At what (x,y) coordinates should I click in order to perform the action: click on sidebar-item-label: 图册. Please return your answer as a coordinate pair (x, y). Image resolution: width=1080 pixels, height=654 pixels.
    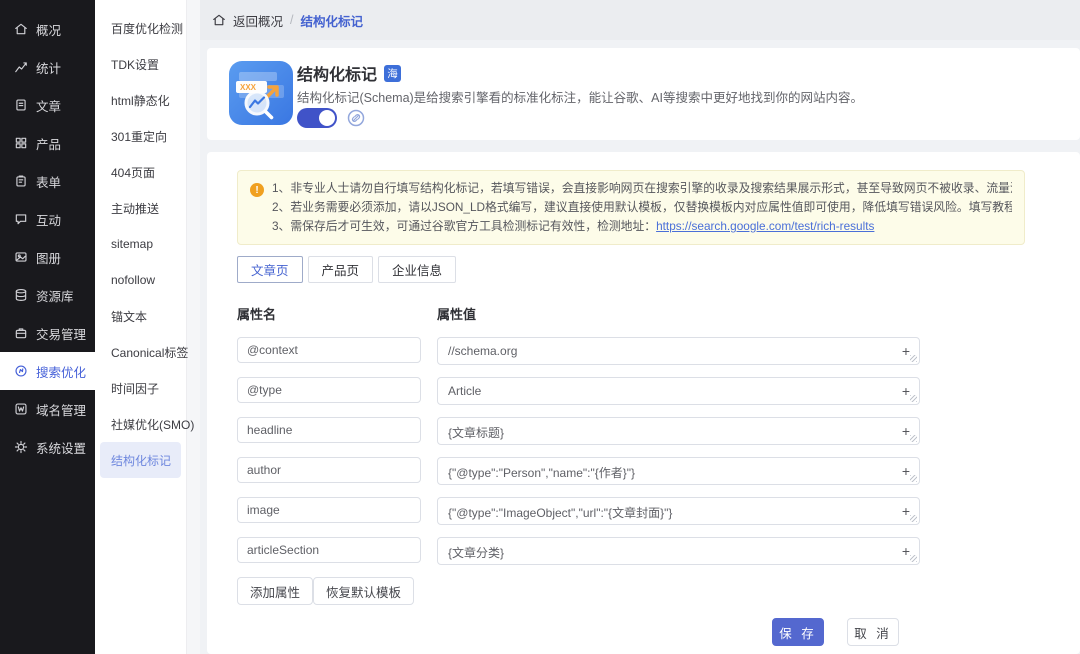
    Looking at the image, I should click on (49, 258).